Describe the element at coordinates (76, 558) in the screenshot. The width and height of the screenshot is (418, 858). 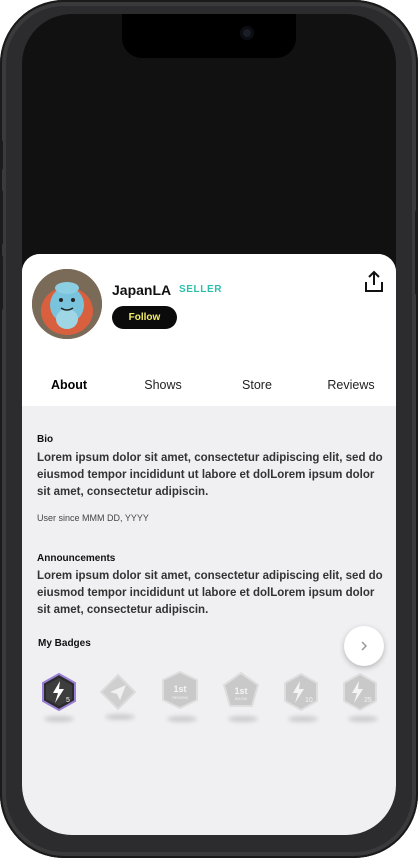
I see `announcements-title: Announcements` at that location.